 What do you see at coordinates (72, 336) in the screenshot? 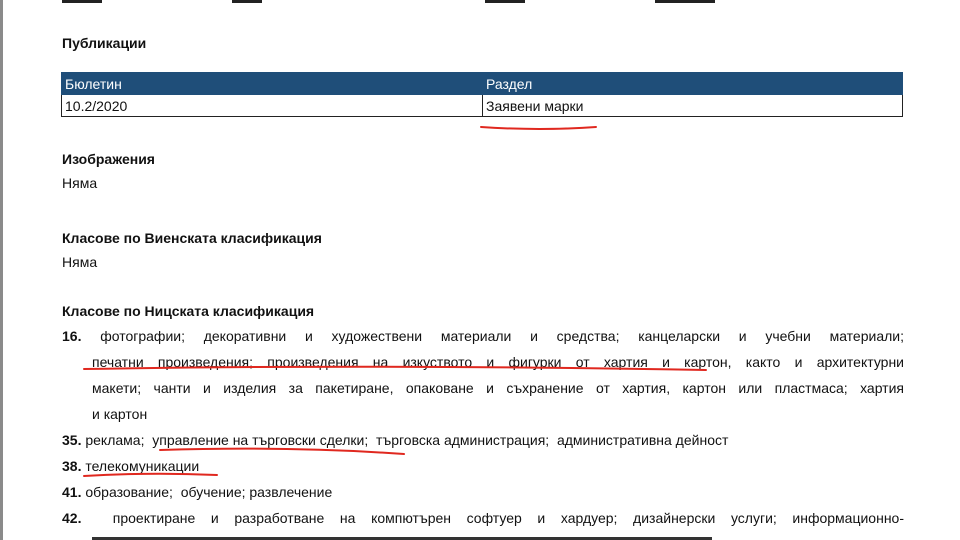
I see `class-number: 16.` at bounding box center [72, 336].